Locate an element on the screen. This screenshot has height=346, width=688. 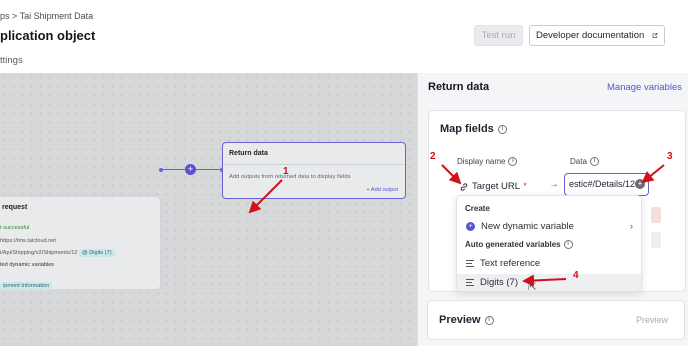
generated-variables-label: ted dynamic variables is located at coordinates (27, 265).